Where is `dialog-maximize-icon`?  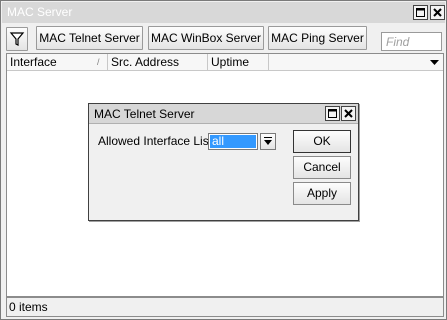
dialog-maximize-icon is located at coordinates (332, 113).